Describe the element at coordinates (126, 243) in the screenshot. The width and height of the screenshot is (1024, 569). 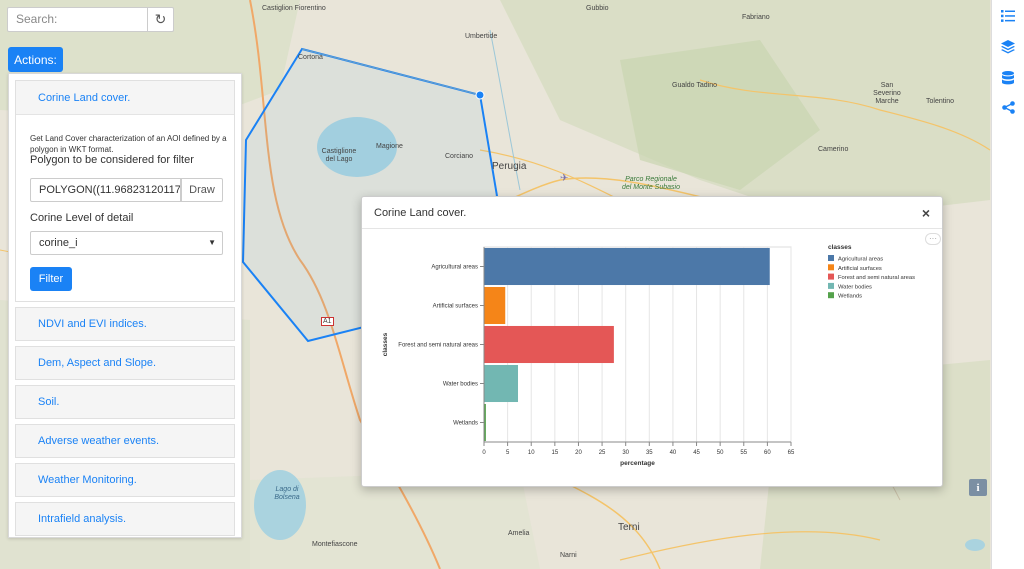
I see `level-select: corine_i ▼` at that location.